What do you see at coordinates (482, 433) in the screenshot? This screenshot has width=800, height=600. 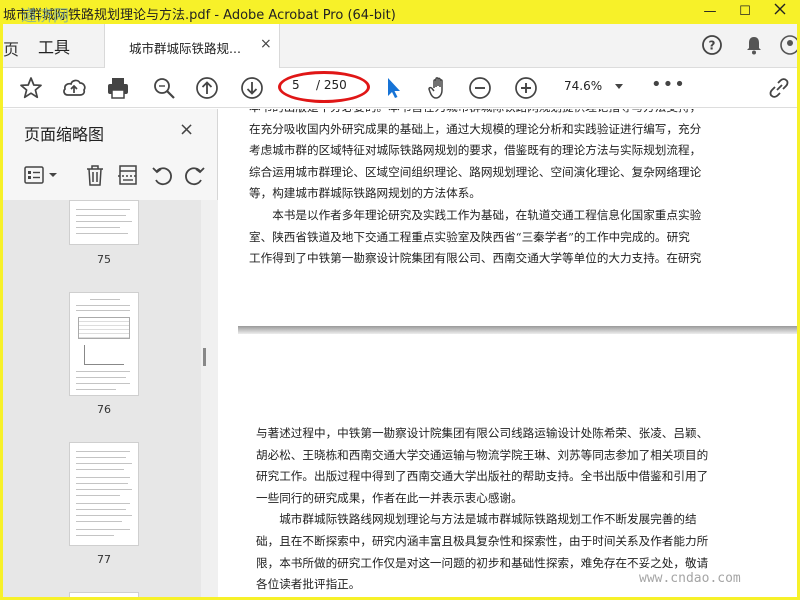 I see `text-line: 与著述过程中，中铁第一勘察设计院集团有限公司线路运输设计处陈希荣、张凌、吕颖、` at bounding box center [482, 433].